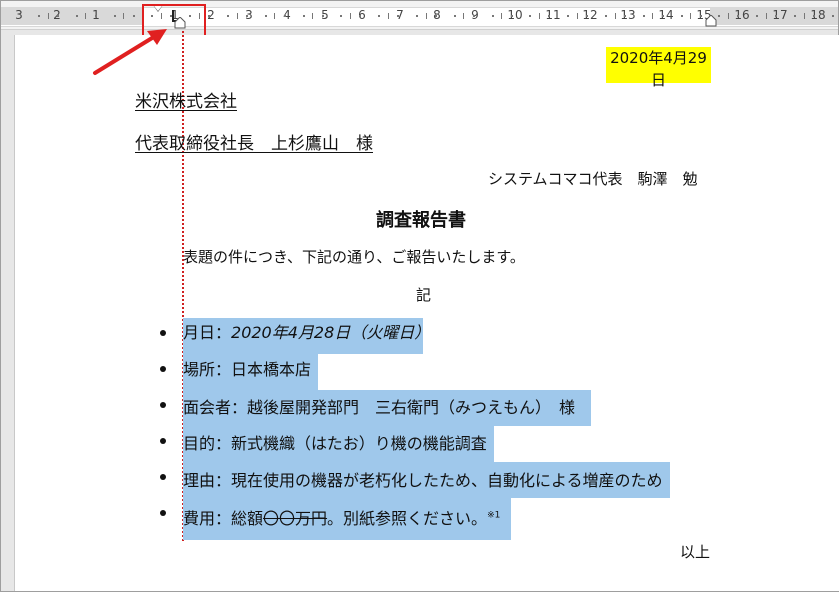 The height and width of the screenshot is (592, 839). I want to click on recipient-person: 代表取締役社長 上杉鷹山 様, so click(254, 144).